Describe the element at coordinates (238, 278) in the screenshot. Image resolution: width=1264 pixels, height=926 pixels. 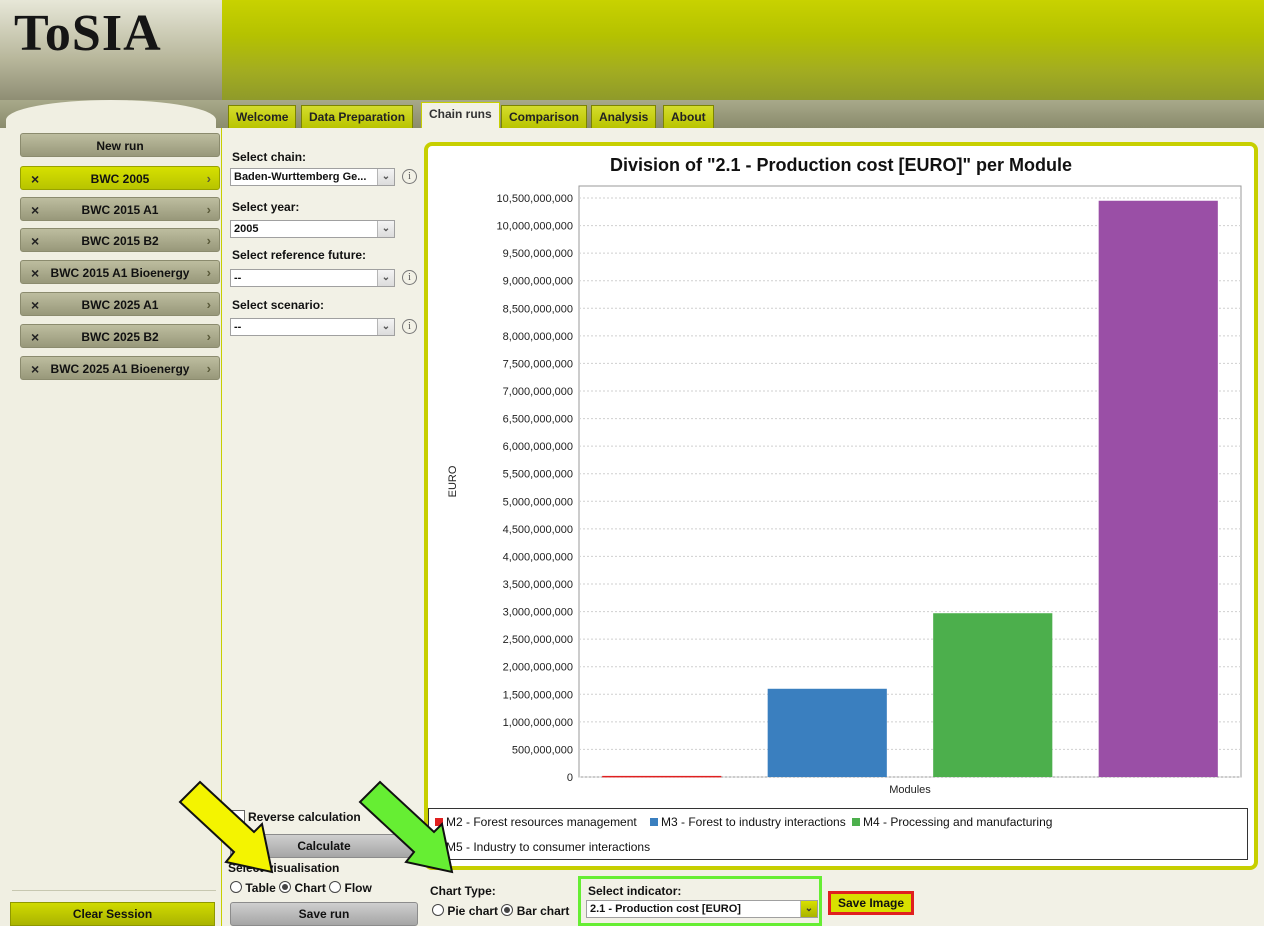
I see `select-reference-future-value: --` at that location.